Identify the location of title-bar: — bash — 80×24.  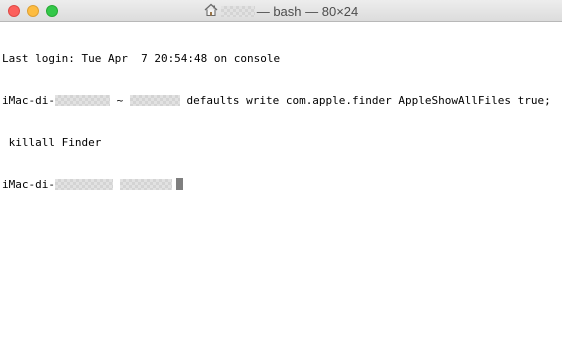
(281, 11).